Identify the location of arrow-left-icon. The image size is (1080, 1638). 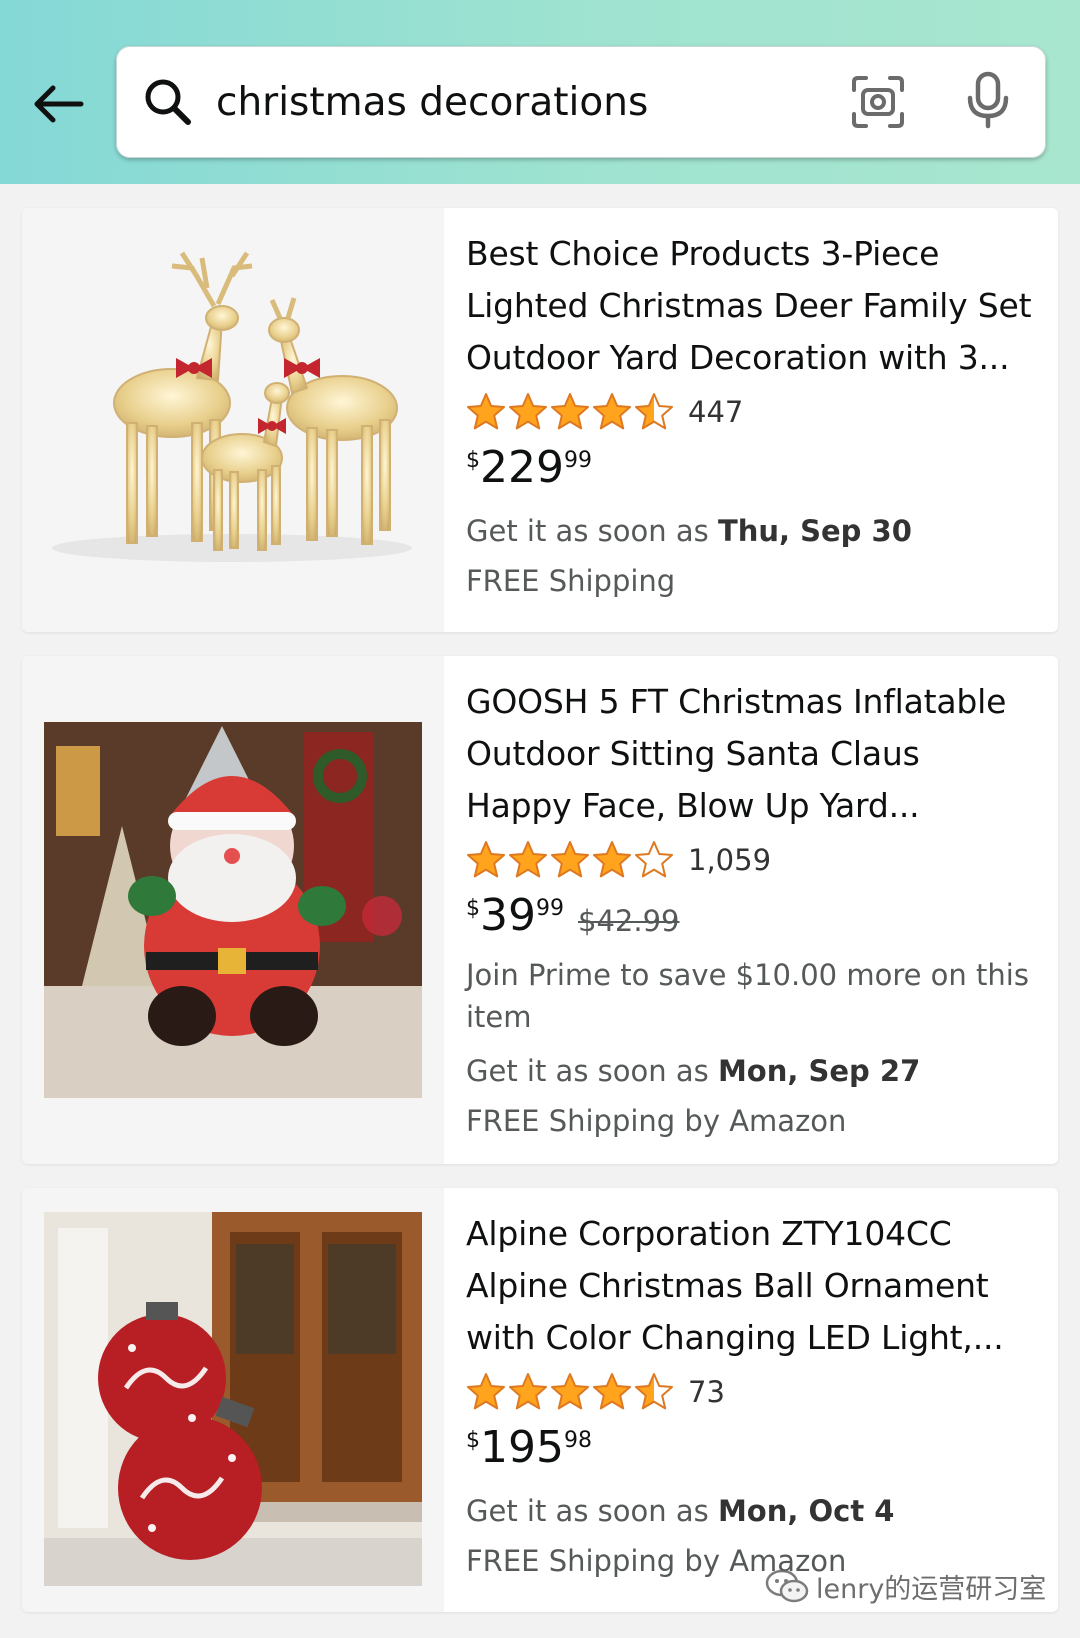
(58, 104).